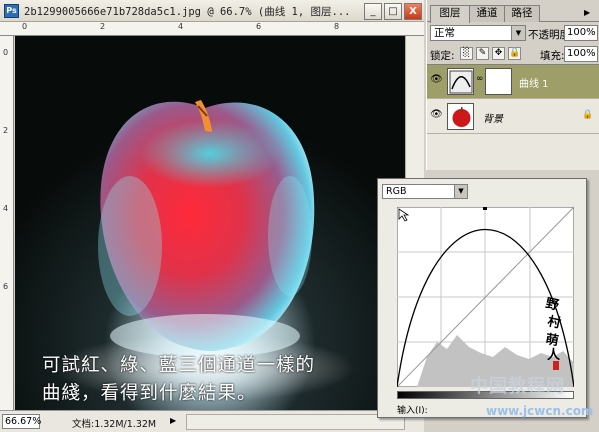 Image resolution: width=599 pixels, height=432 pixels. Describe the element at coordinates (373, 11) in the screenshot. I see `minimize-button: _` at that location.